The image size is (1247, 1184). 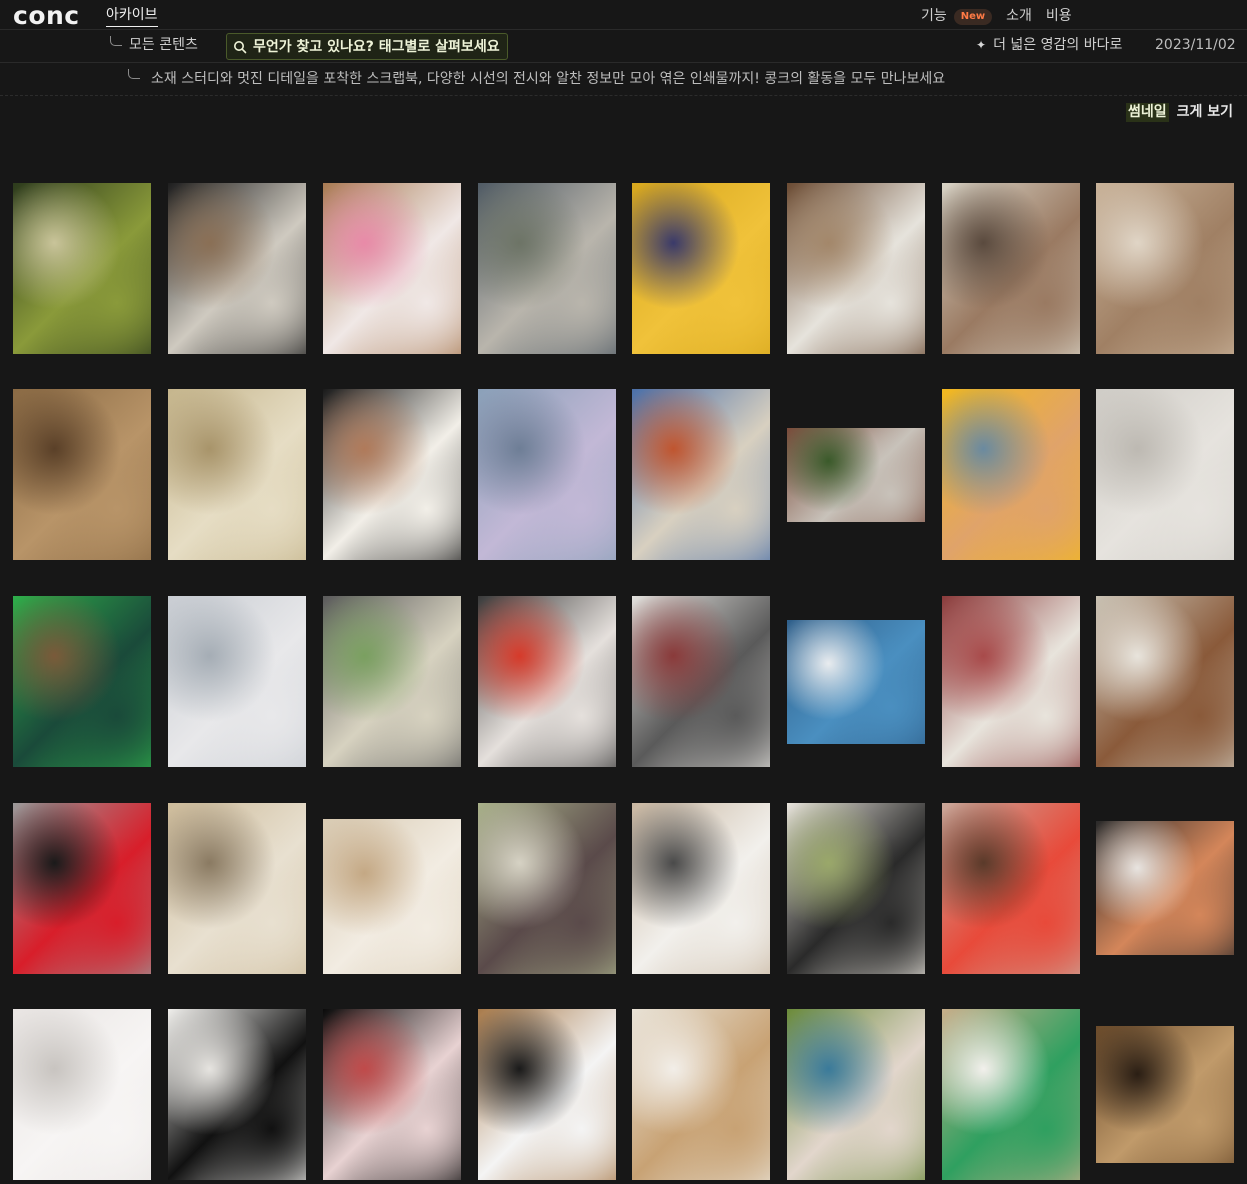 I want to click on nav-archive: 아카이브, so click(x=132, y=17).